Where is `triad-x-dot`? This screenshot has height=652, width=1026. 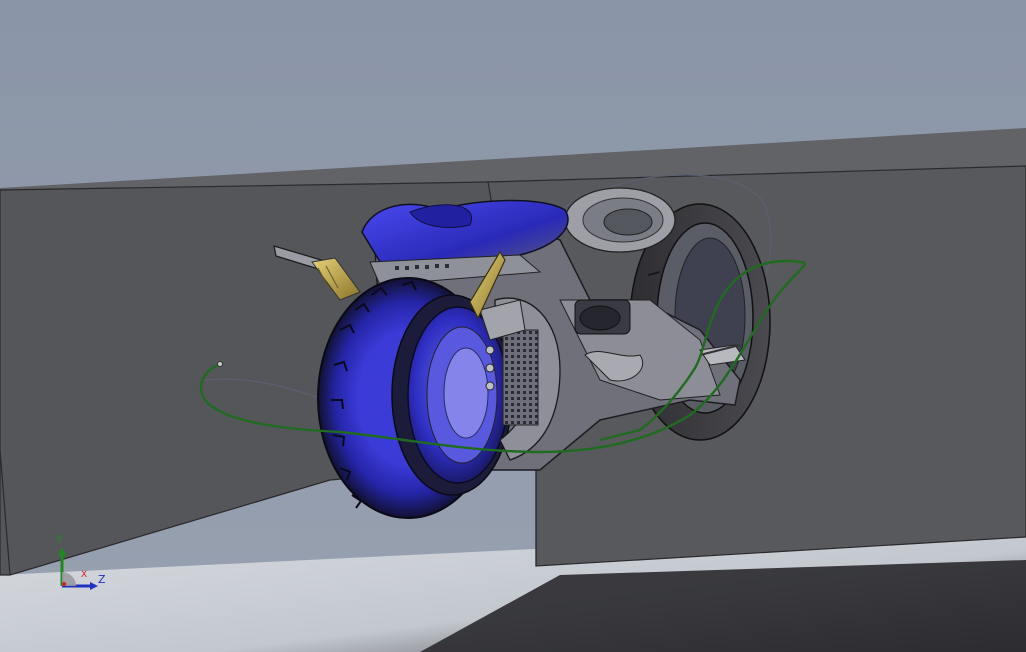 triad-x-dot is located at coordinates (64, 584).